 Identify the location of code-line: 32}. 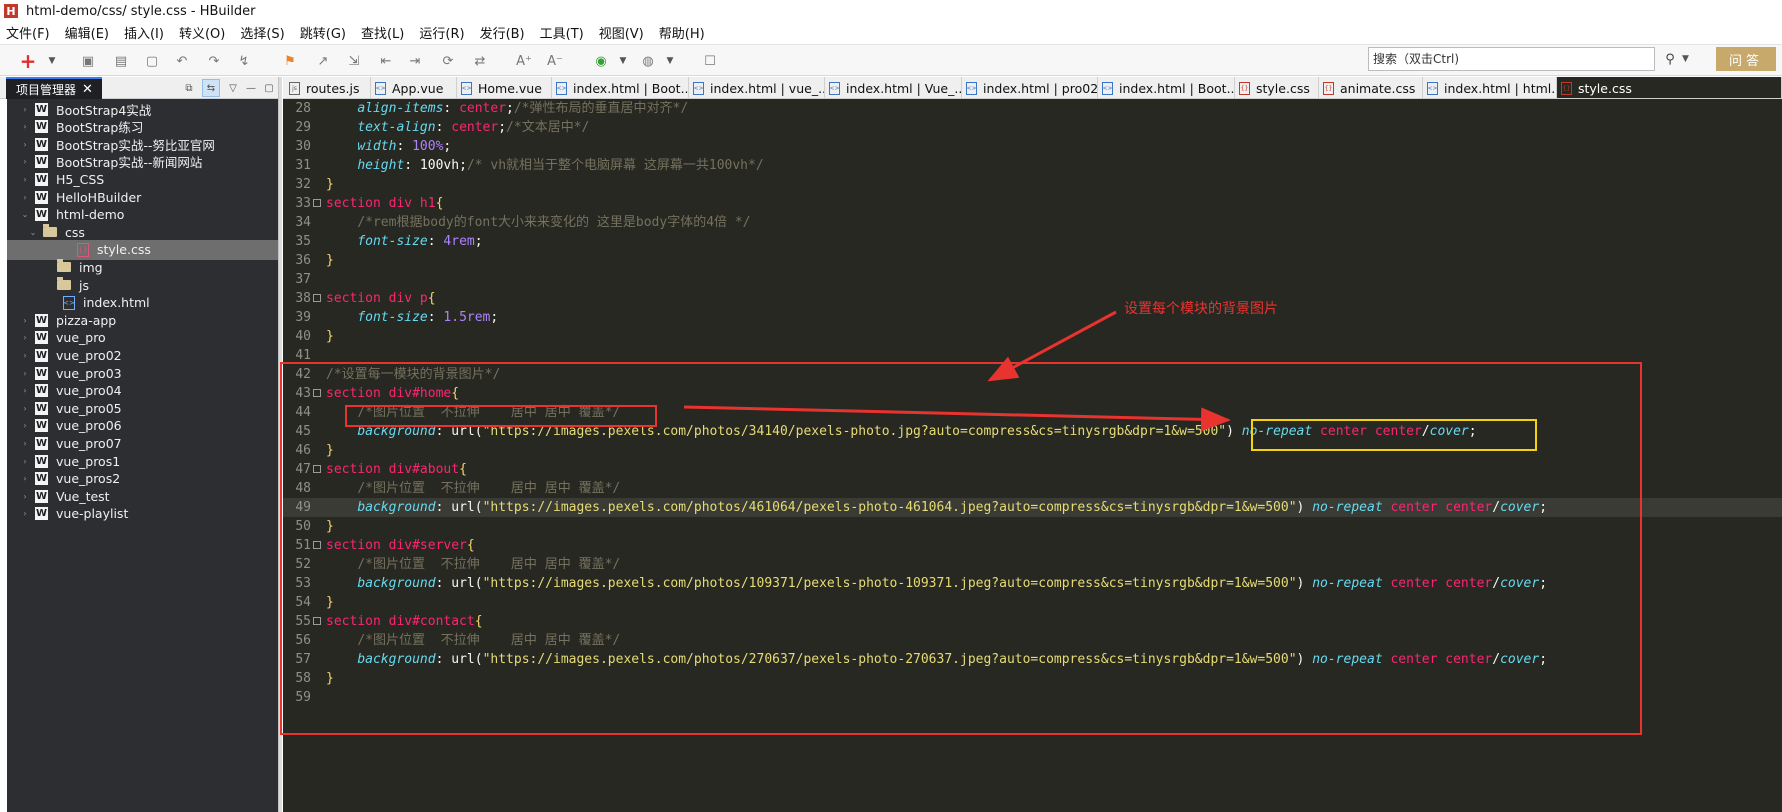
(1032, 184).